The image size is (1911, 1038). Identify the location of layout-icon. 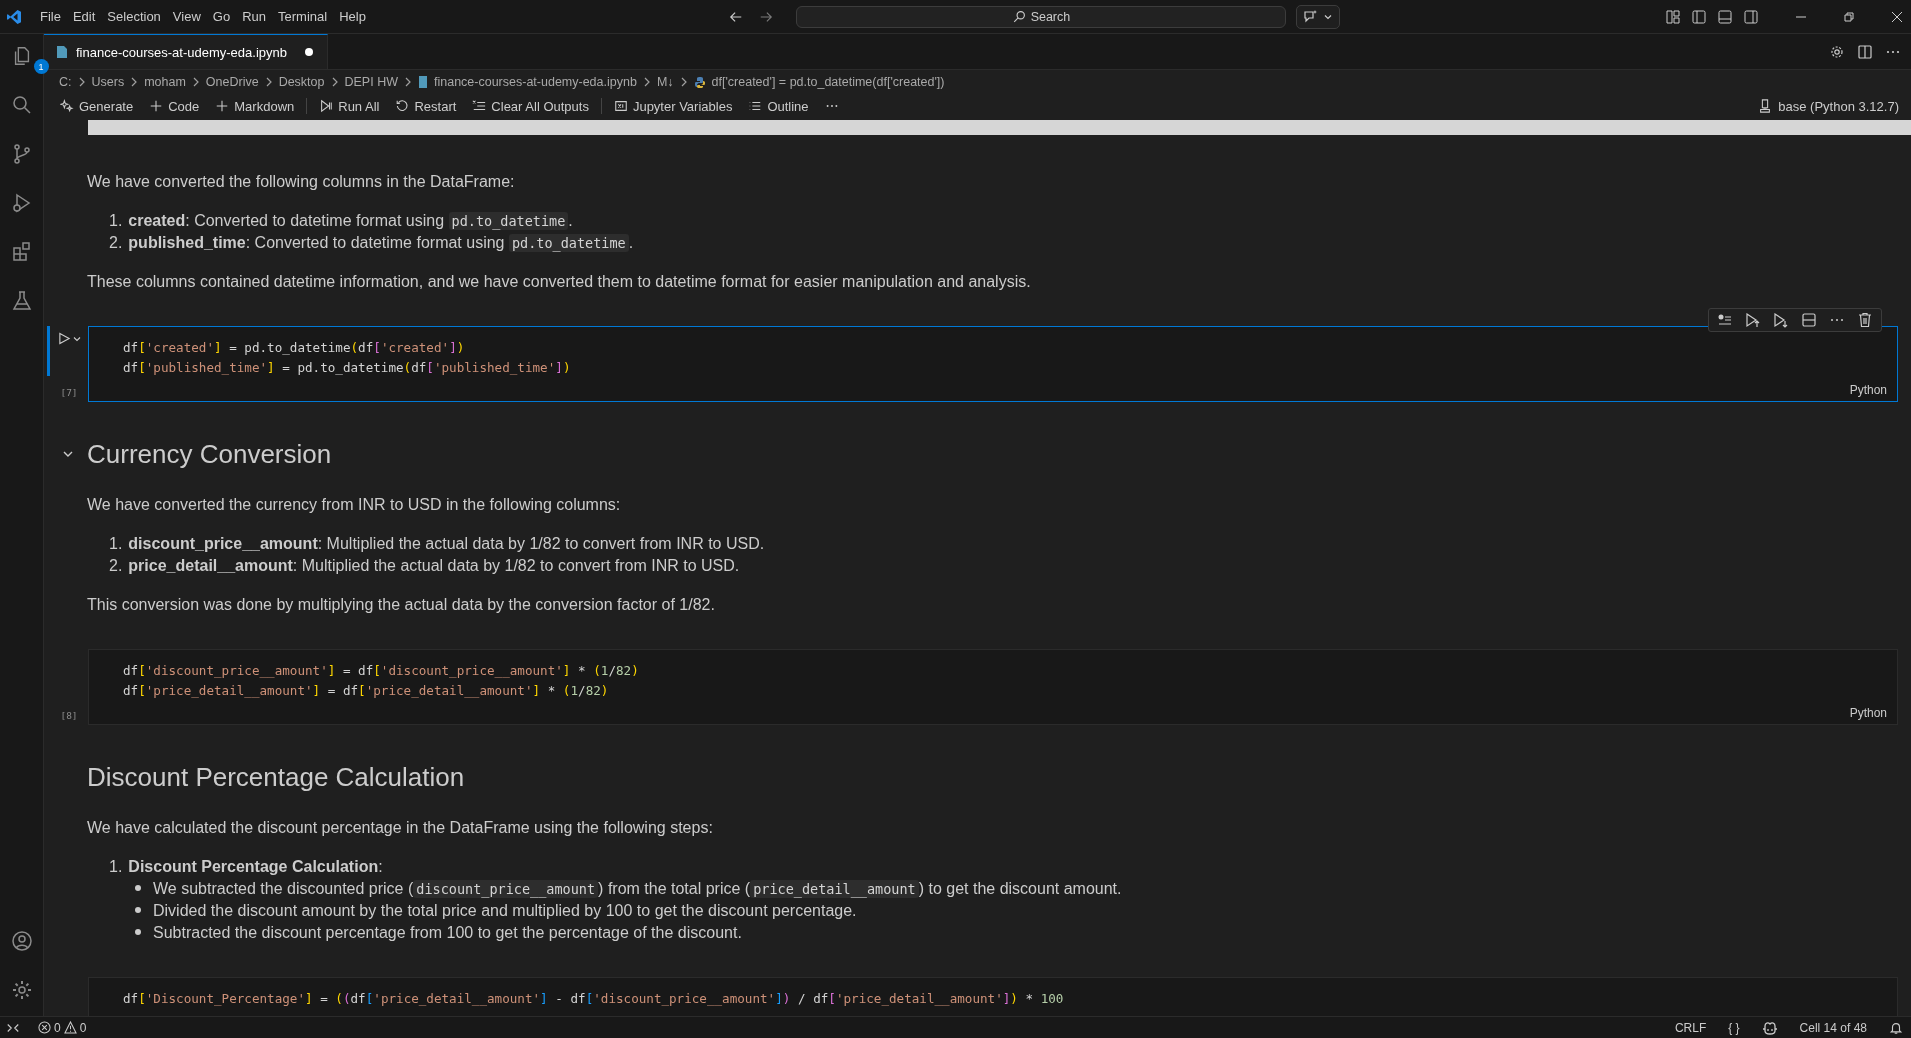
(1673, 16).